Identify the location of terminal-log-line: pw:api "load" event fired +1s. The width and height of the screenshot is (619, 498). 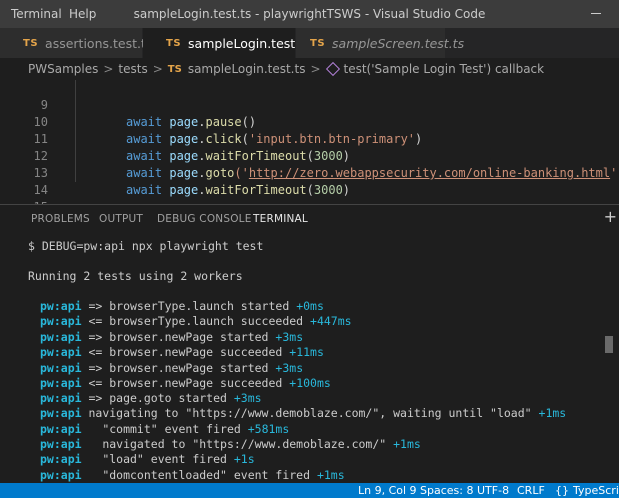
(147, 459).